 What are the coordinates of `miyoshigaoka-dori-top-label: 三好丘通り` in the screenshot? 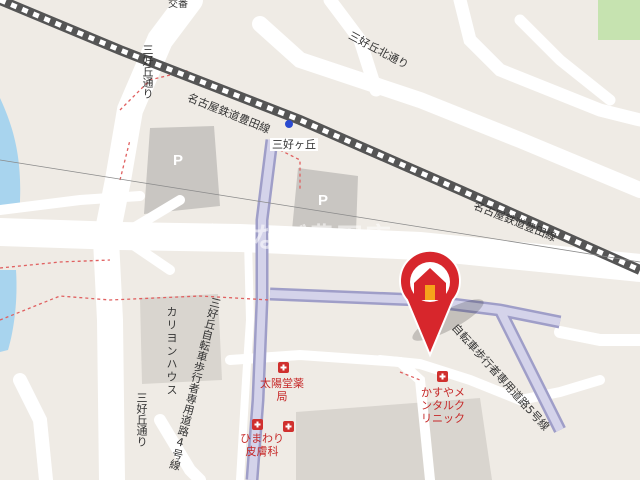 It's located at (147, 71).